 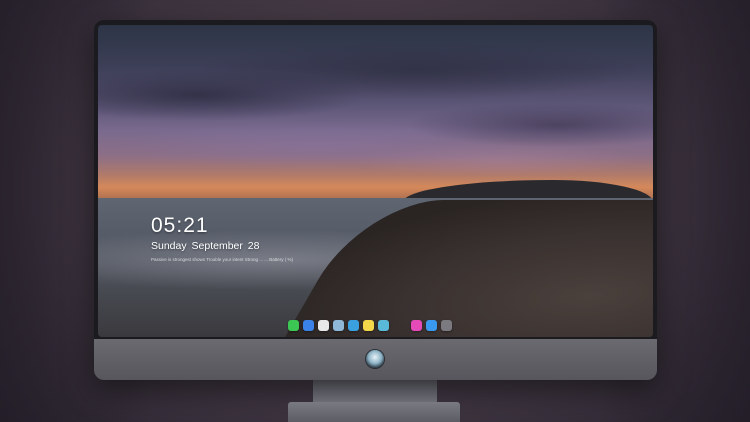 I want to click on monitor-stand-base, so click(x=374, y=412).